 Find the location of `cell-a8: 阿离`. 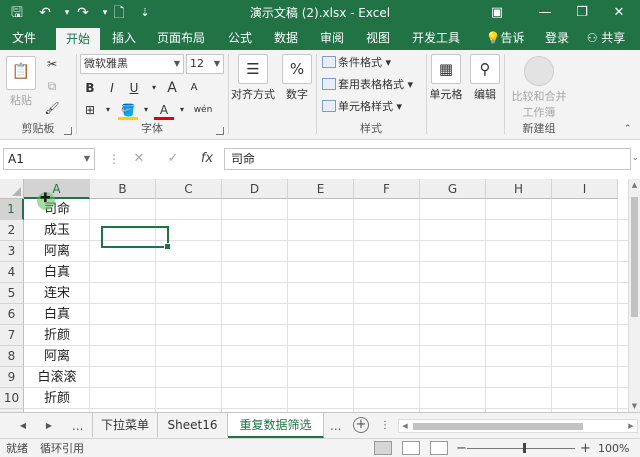

cell-a8: 阿离 is located at coordinates (57, 356).